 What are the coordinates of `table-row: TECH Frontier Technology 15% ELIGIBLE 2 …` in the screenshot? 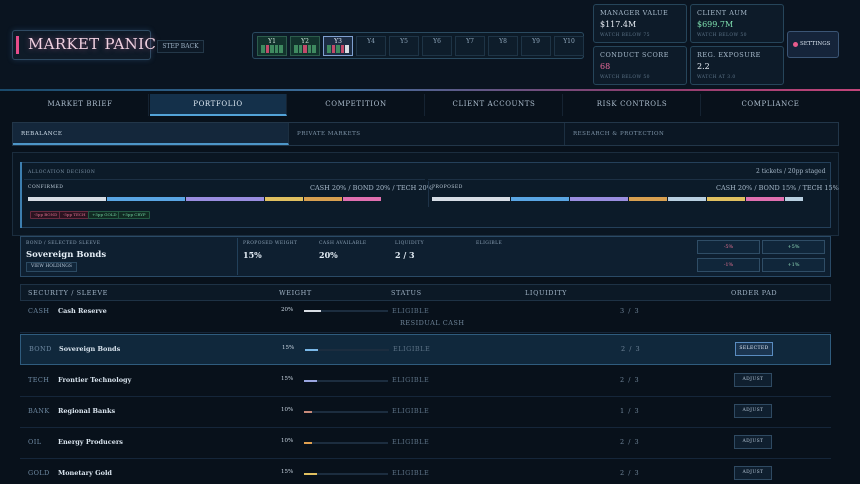 It's located at (425, 381).